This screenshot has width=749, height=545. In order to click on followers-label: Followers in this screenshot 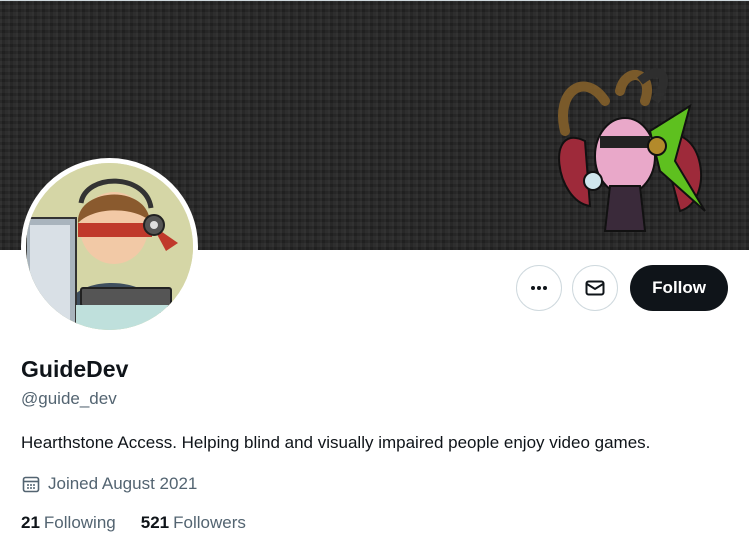, I will do `click(209, 522)`.